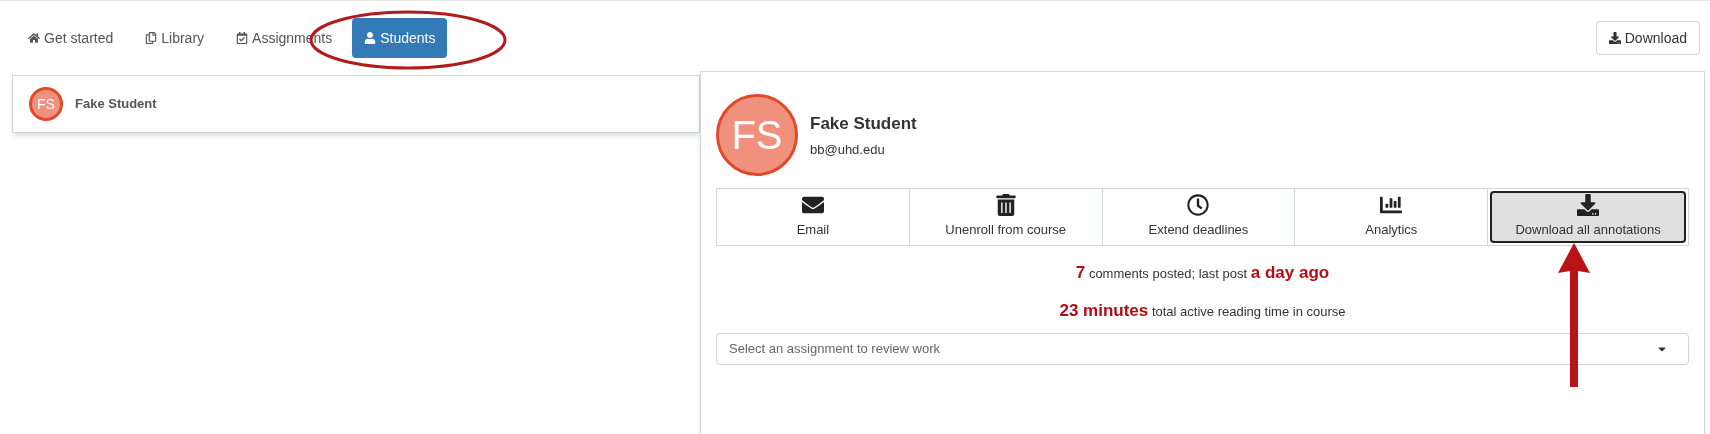 The image size is (1710, 434). What do you see at coordinates (1647, 38) in the screenshot?
I see `download-button: Download` at bounding box center [1647, 38].